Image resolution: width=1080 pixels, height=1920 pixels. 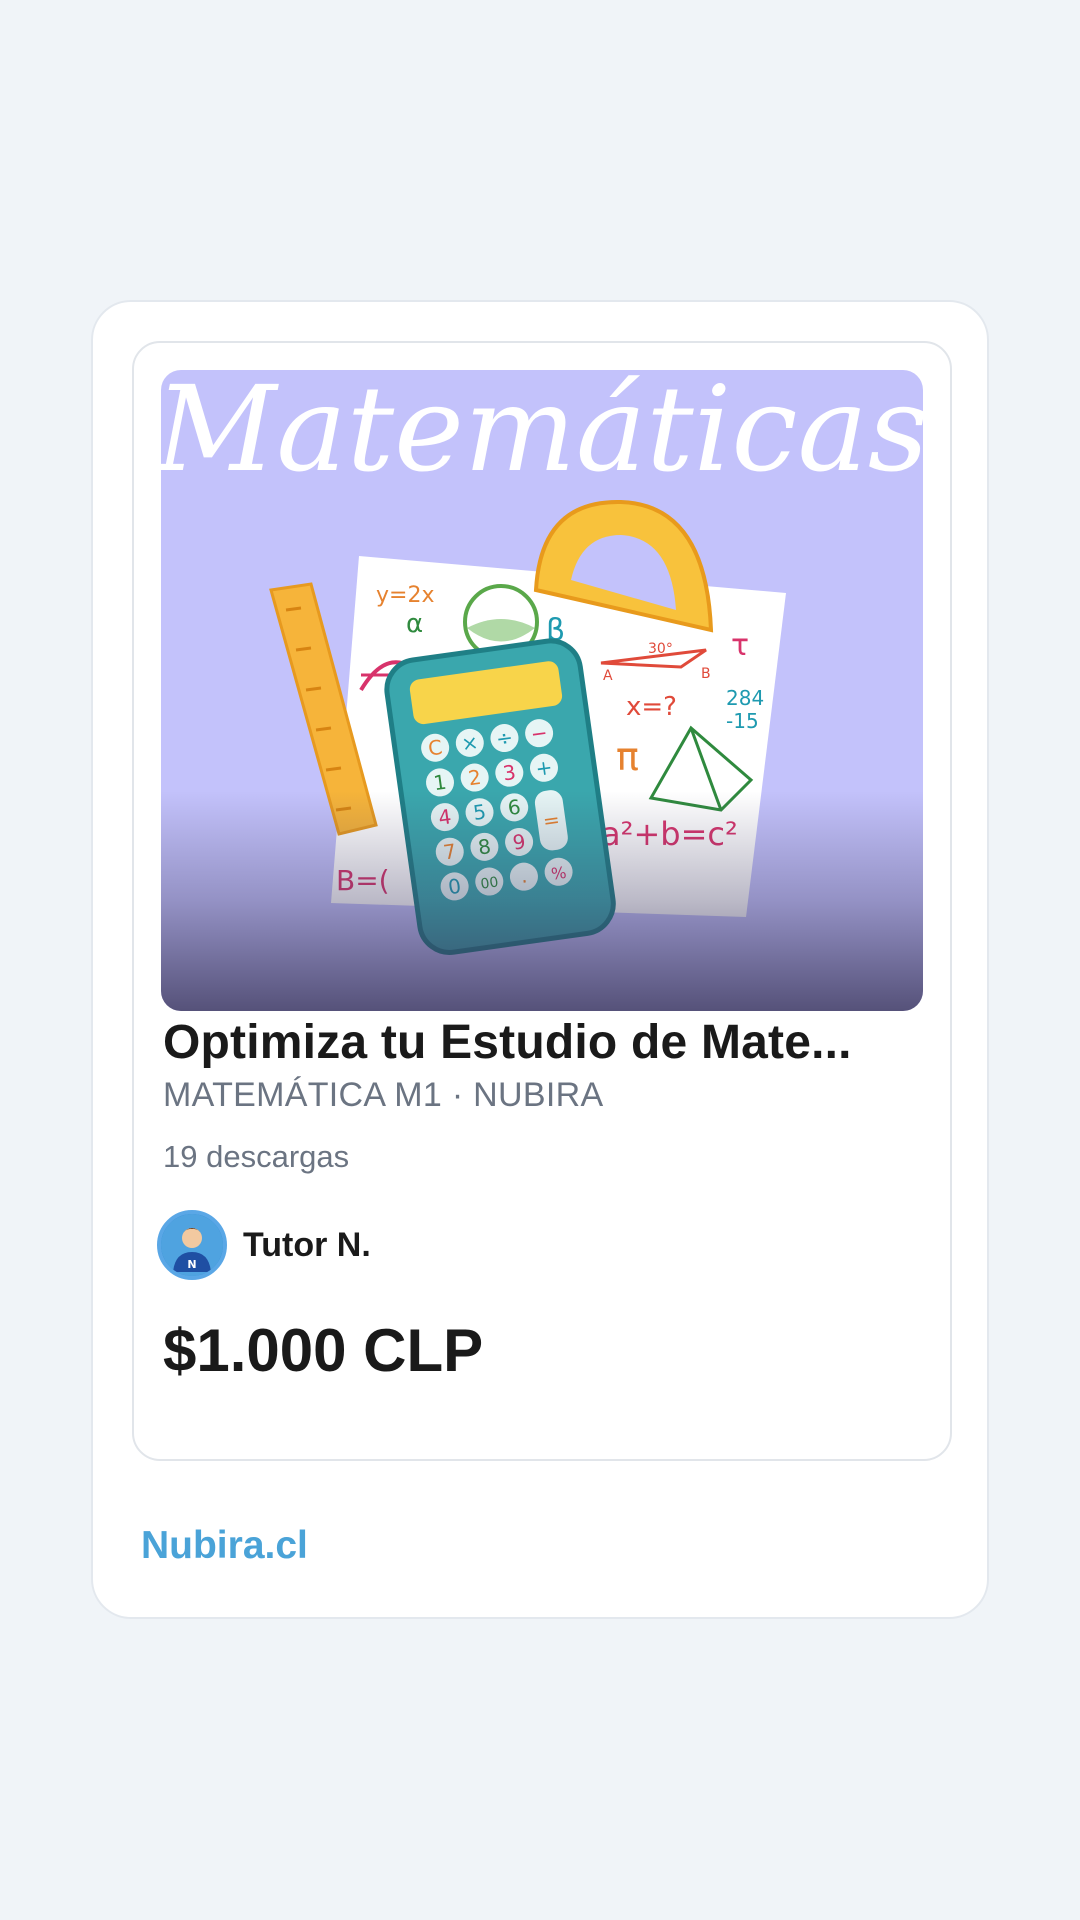 What do you see at coordinates (383, 1095) in the screenshot?
I see `product-subject-line: MATEMÁTICA M1 · NUBIRA` at bounding box center [383, 1095].